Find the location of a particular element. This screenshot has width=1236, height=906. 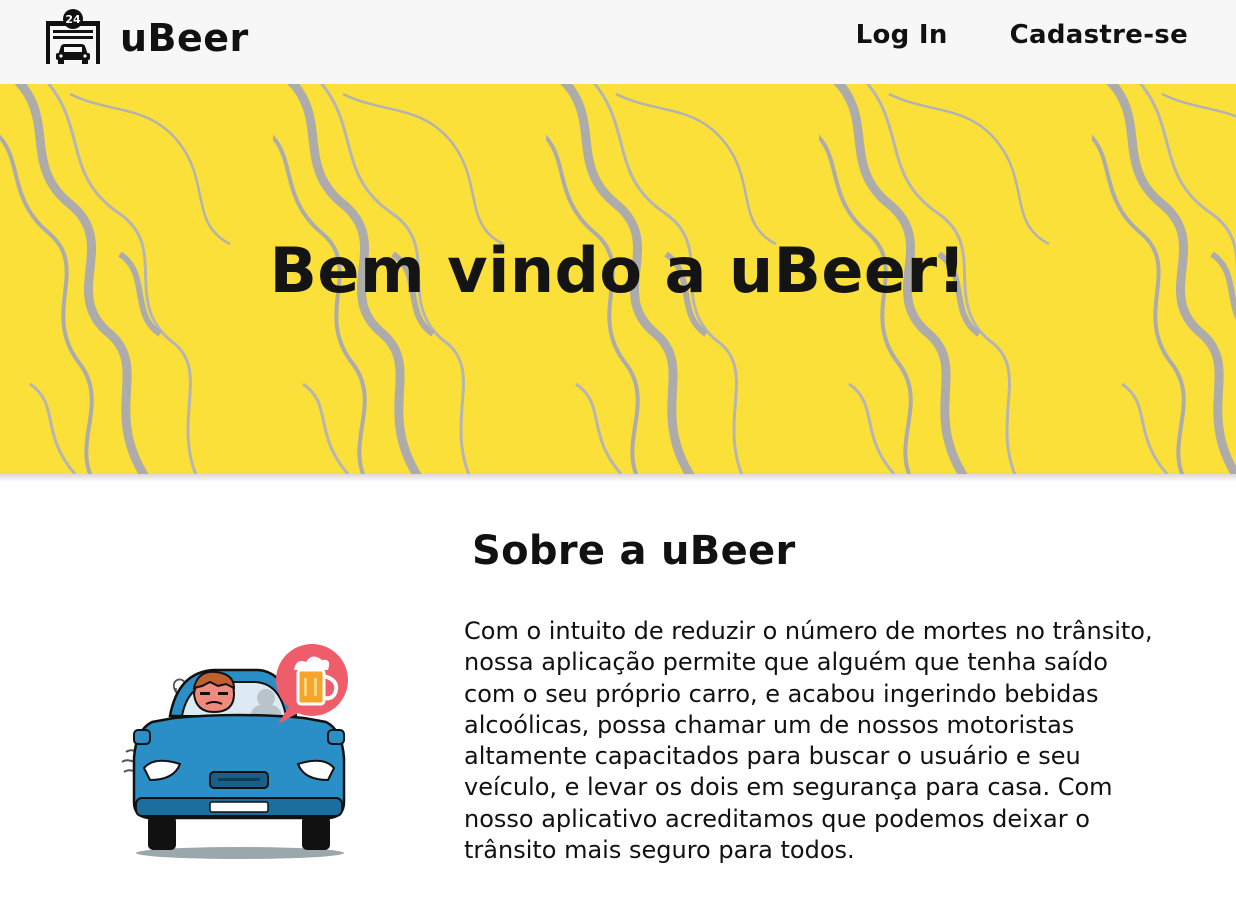

logo-badge-text: 24 is located at coordinates (73, 19).